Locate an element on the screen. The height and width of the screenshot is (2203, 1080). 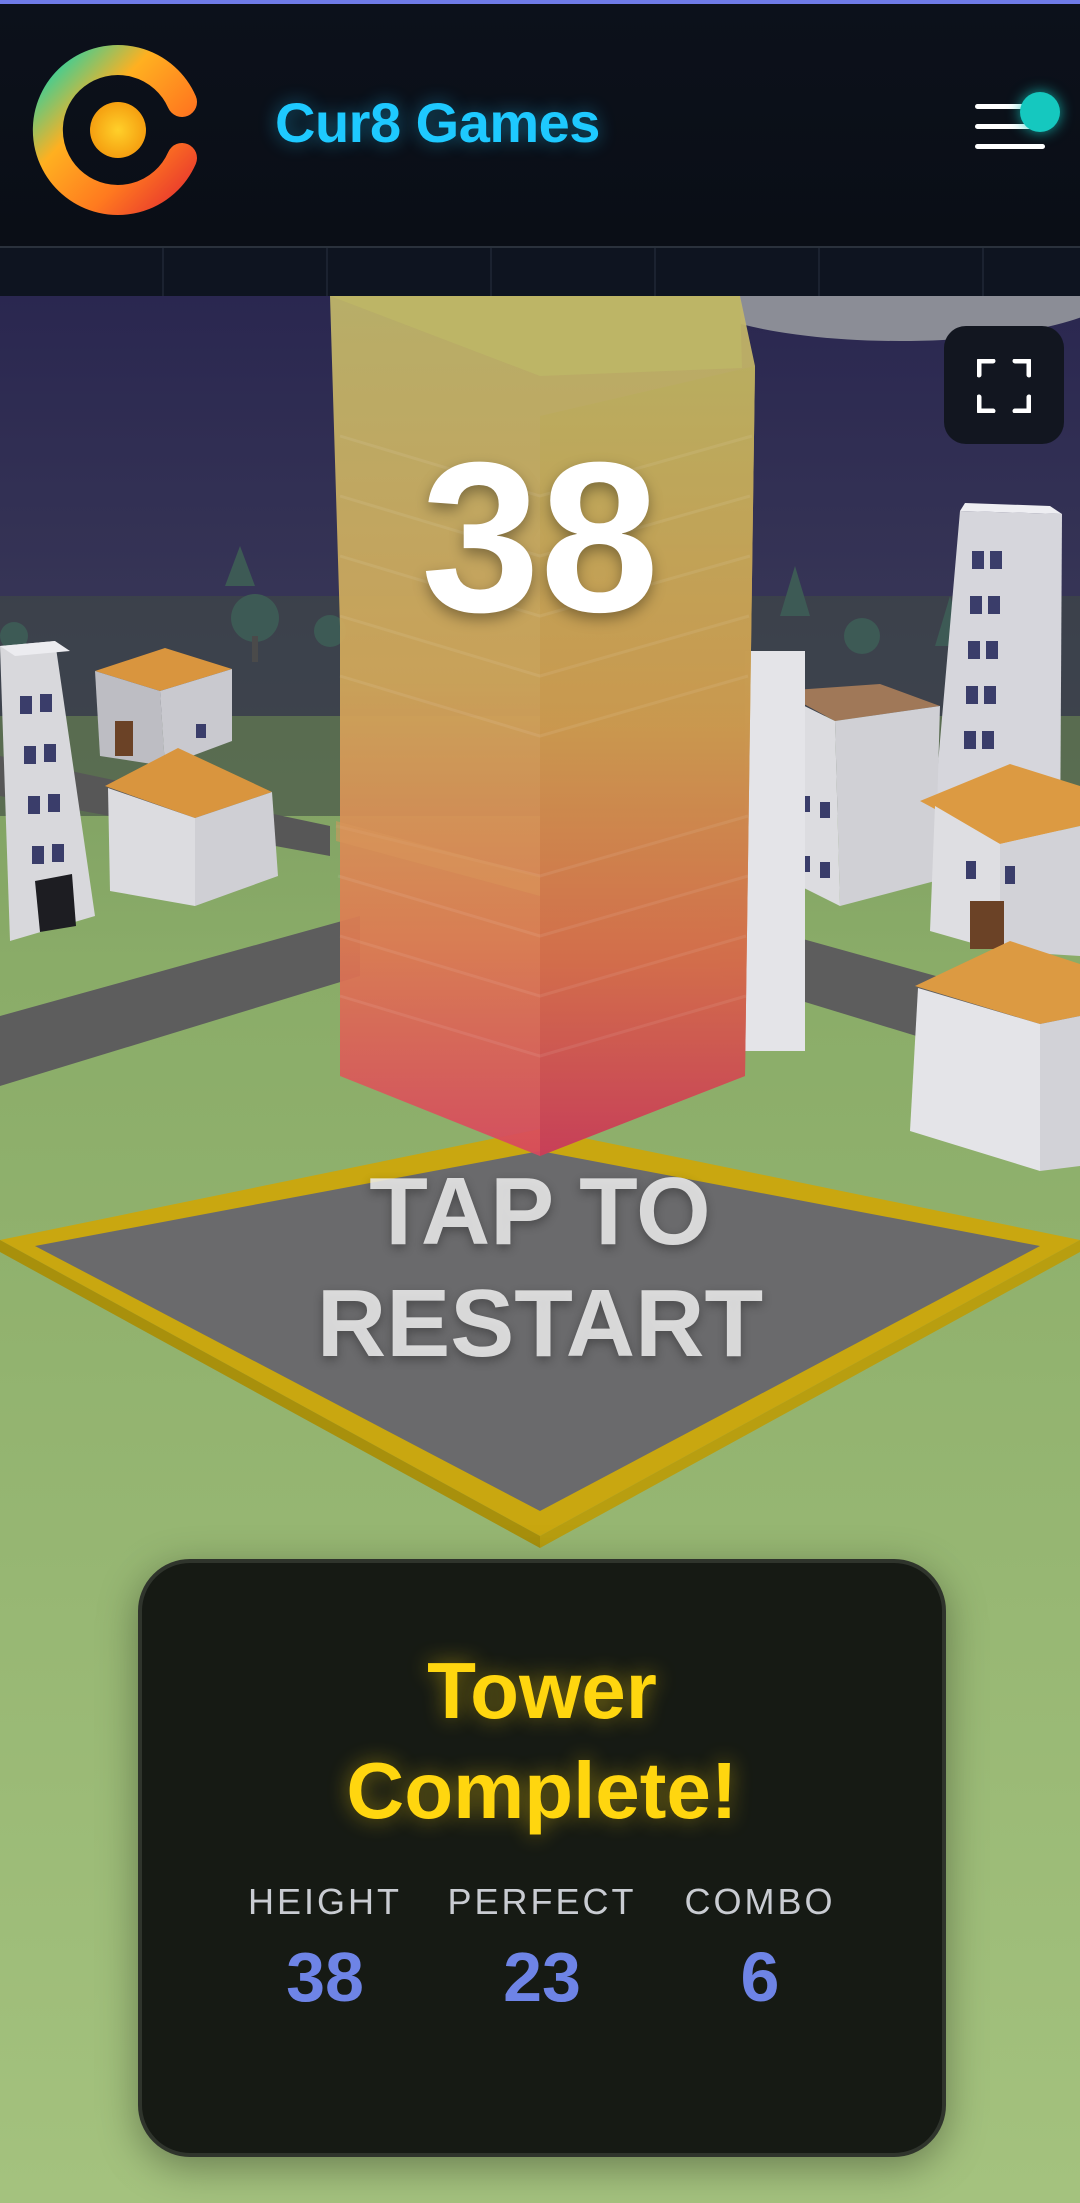
tap-to-restart-text: TAP TO RESTART is located at coordinates (540, 1268).